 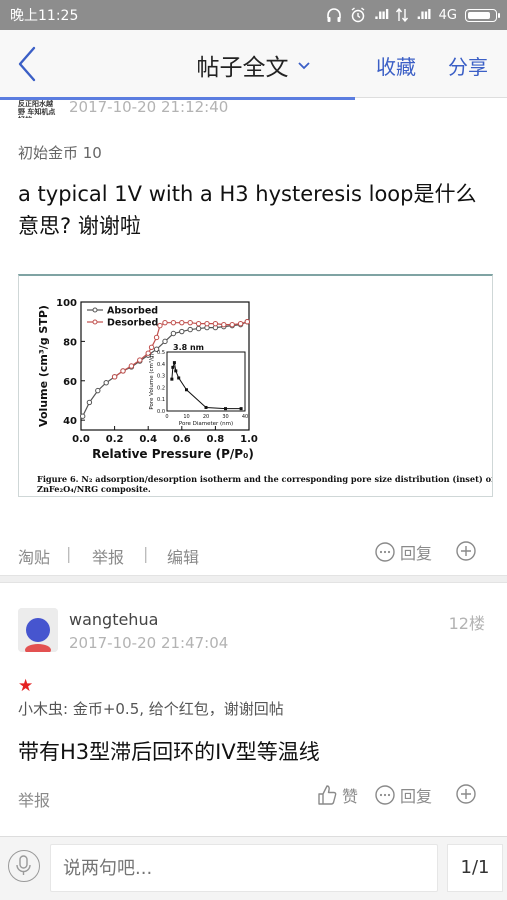 I want to click on username: wangtehua, so click(x=113, y=619).